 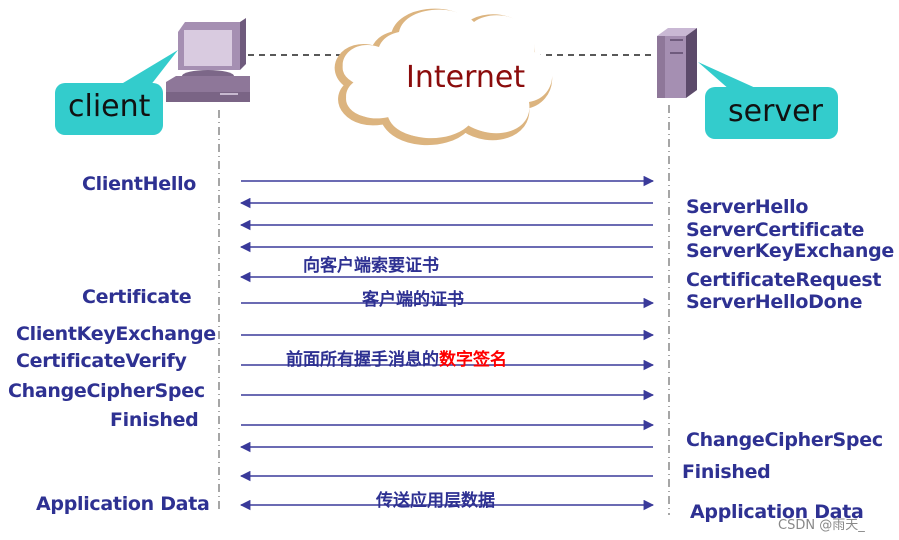 What do you see at coordinates (473, 360) in the screenshot?
I see `annotation-signature-highlight: 数字签名` at bounding box center [473, 360].